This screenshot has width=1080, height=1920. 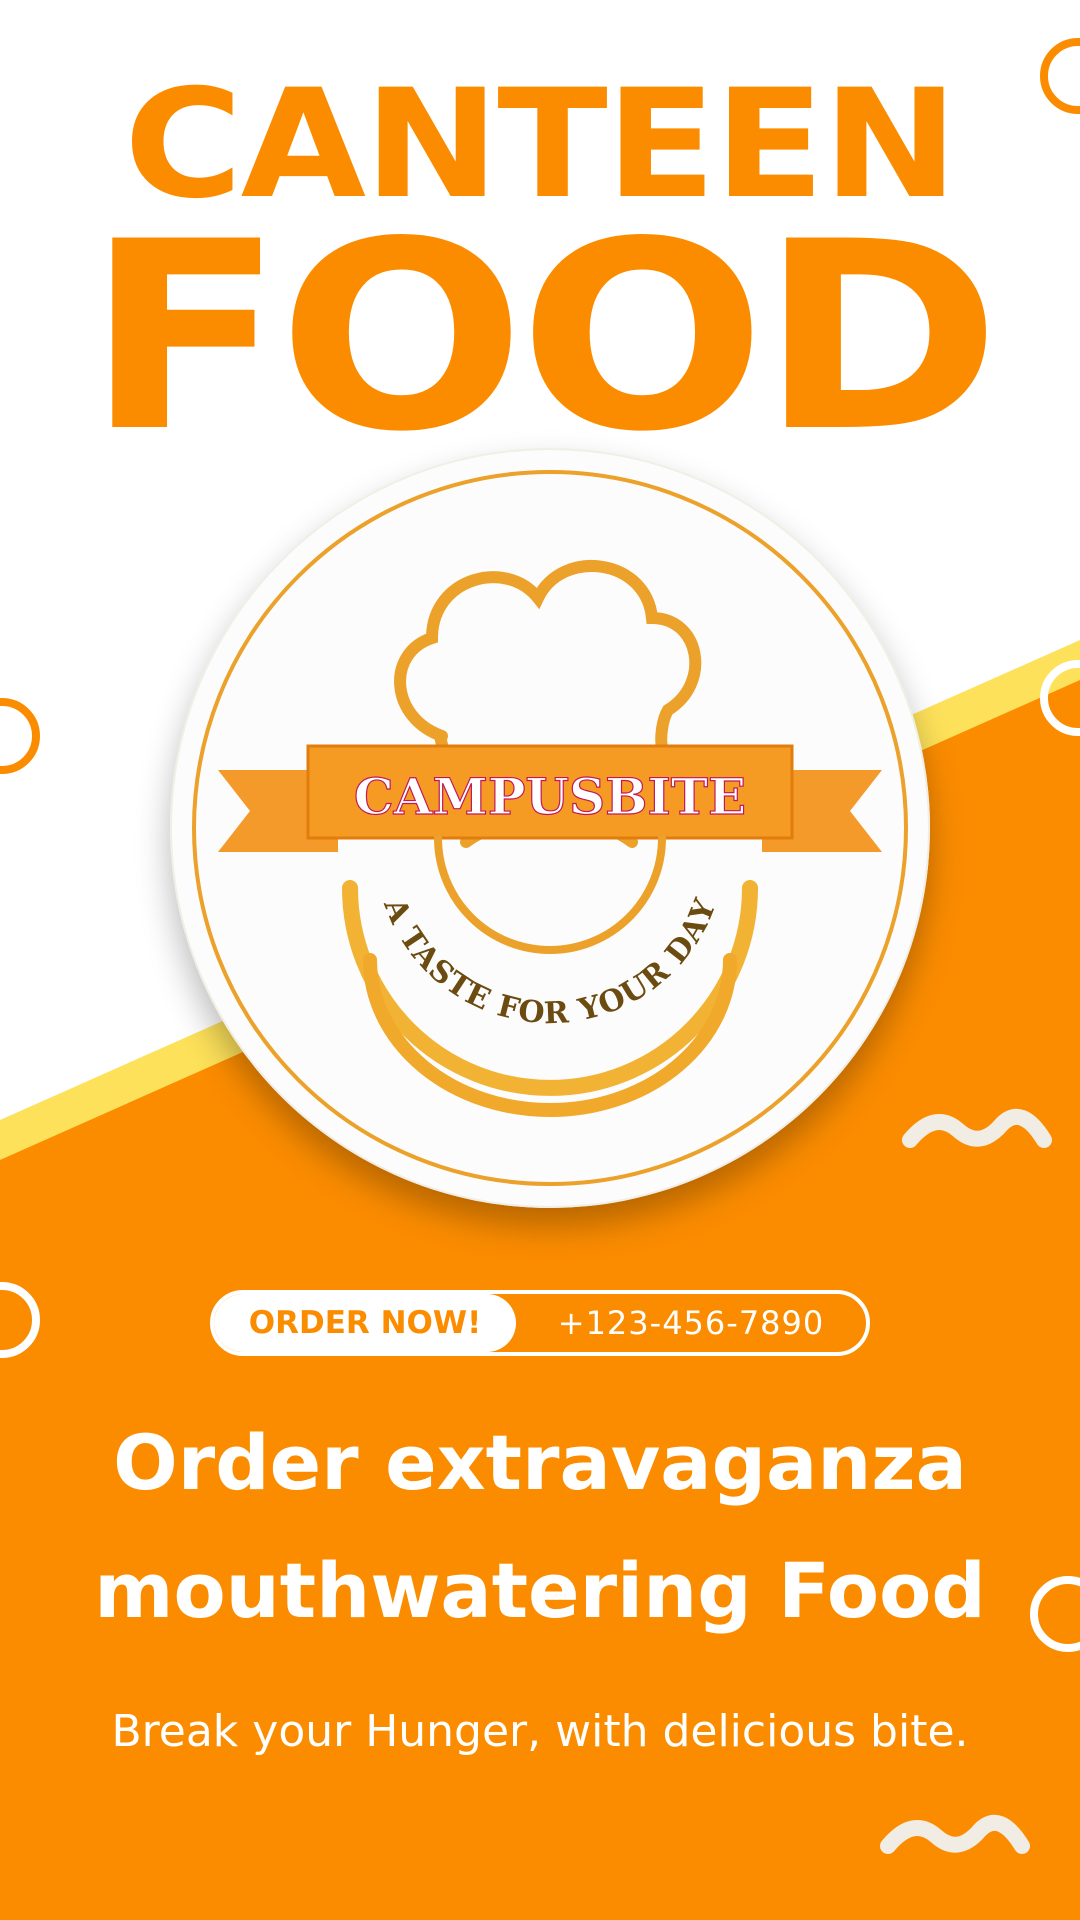 What do you see at coordinates (691, 1323) in the screenshot?
I see `phone-number: +123-456-7890` at bounding box center [691, 1323].